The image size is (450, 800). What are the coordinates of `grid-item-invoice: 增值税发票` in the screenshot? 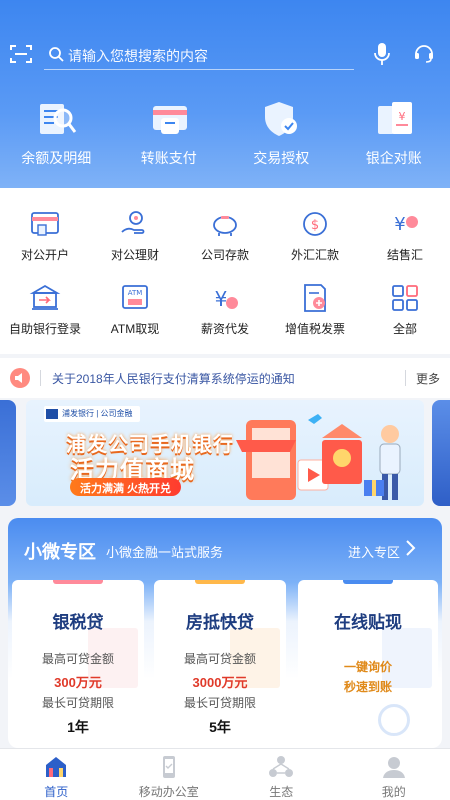 It's located at (315, 315).